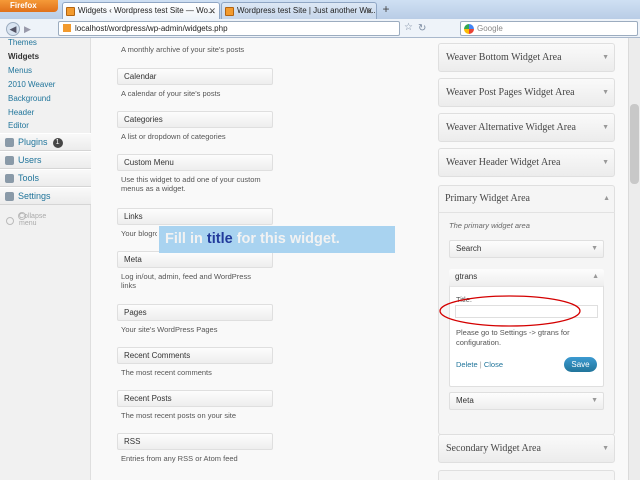 The image size is (640, 480). I want to click on widget-description: Your blogroll, so click(139, 233).